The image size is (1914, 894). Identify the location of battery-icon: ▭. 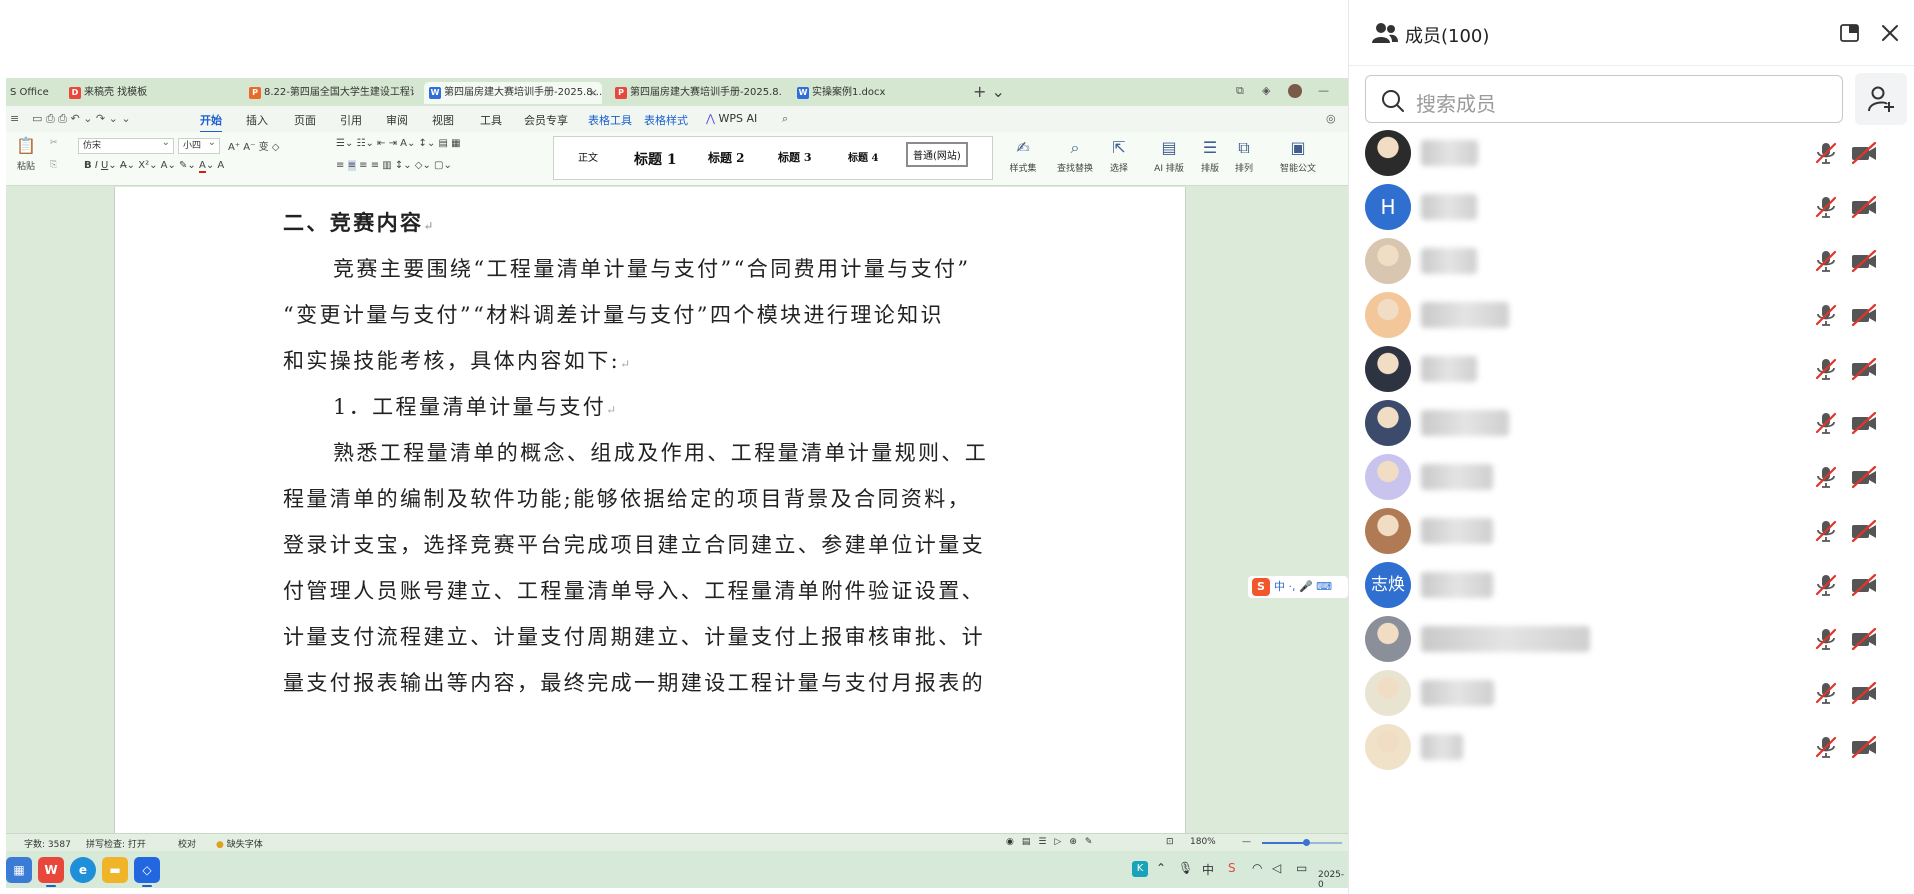
(1301, 868).